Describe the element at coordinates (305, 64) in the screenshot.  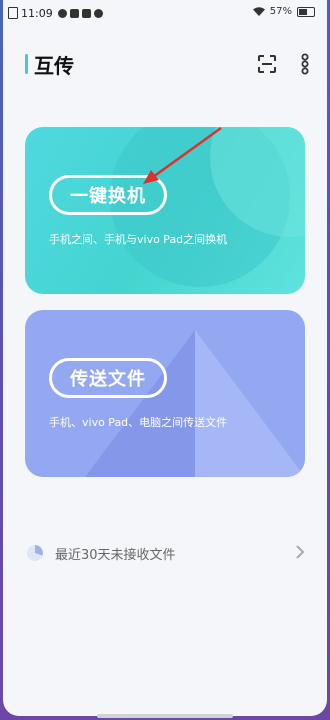
I see `more-vertical-icon` at that location.